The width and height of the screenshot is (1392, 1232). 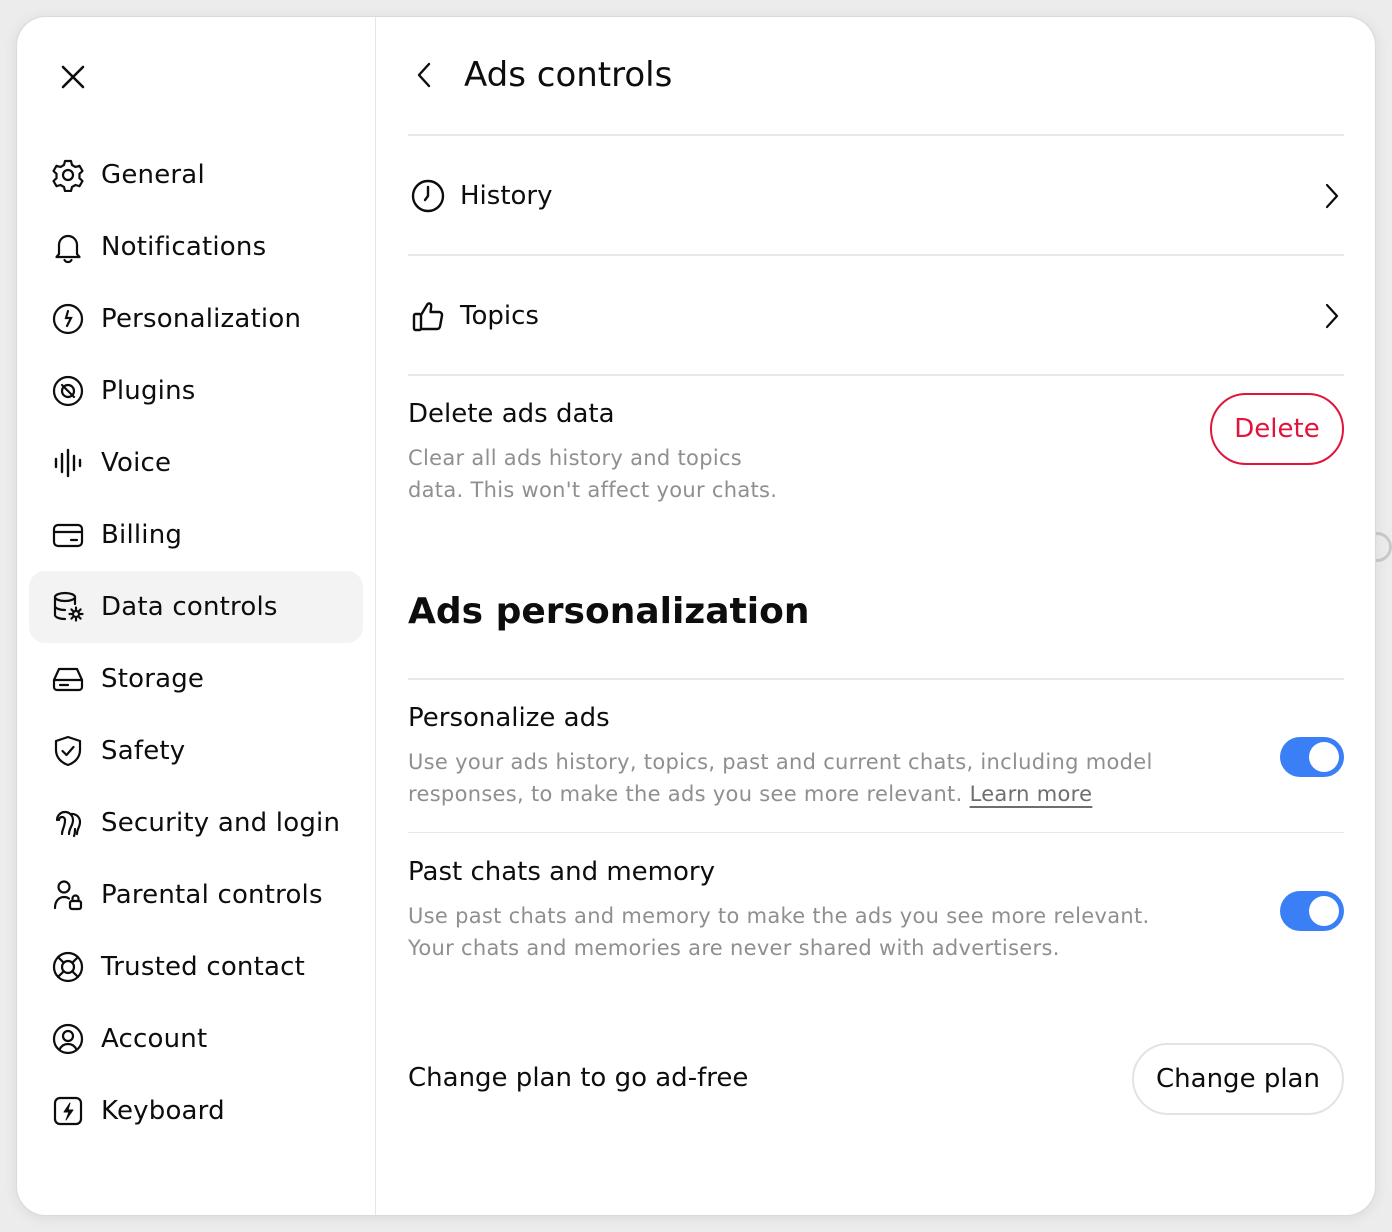 I want to click on keyboard-bolt-icon, so click(x=68, y=1111).